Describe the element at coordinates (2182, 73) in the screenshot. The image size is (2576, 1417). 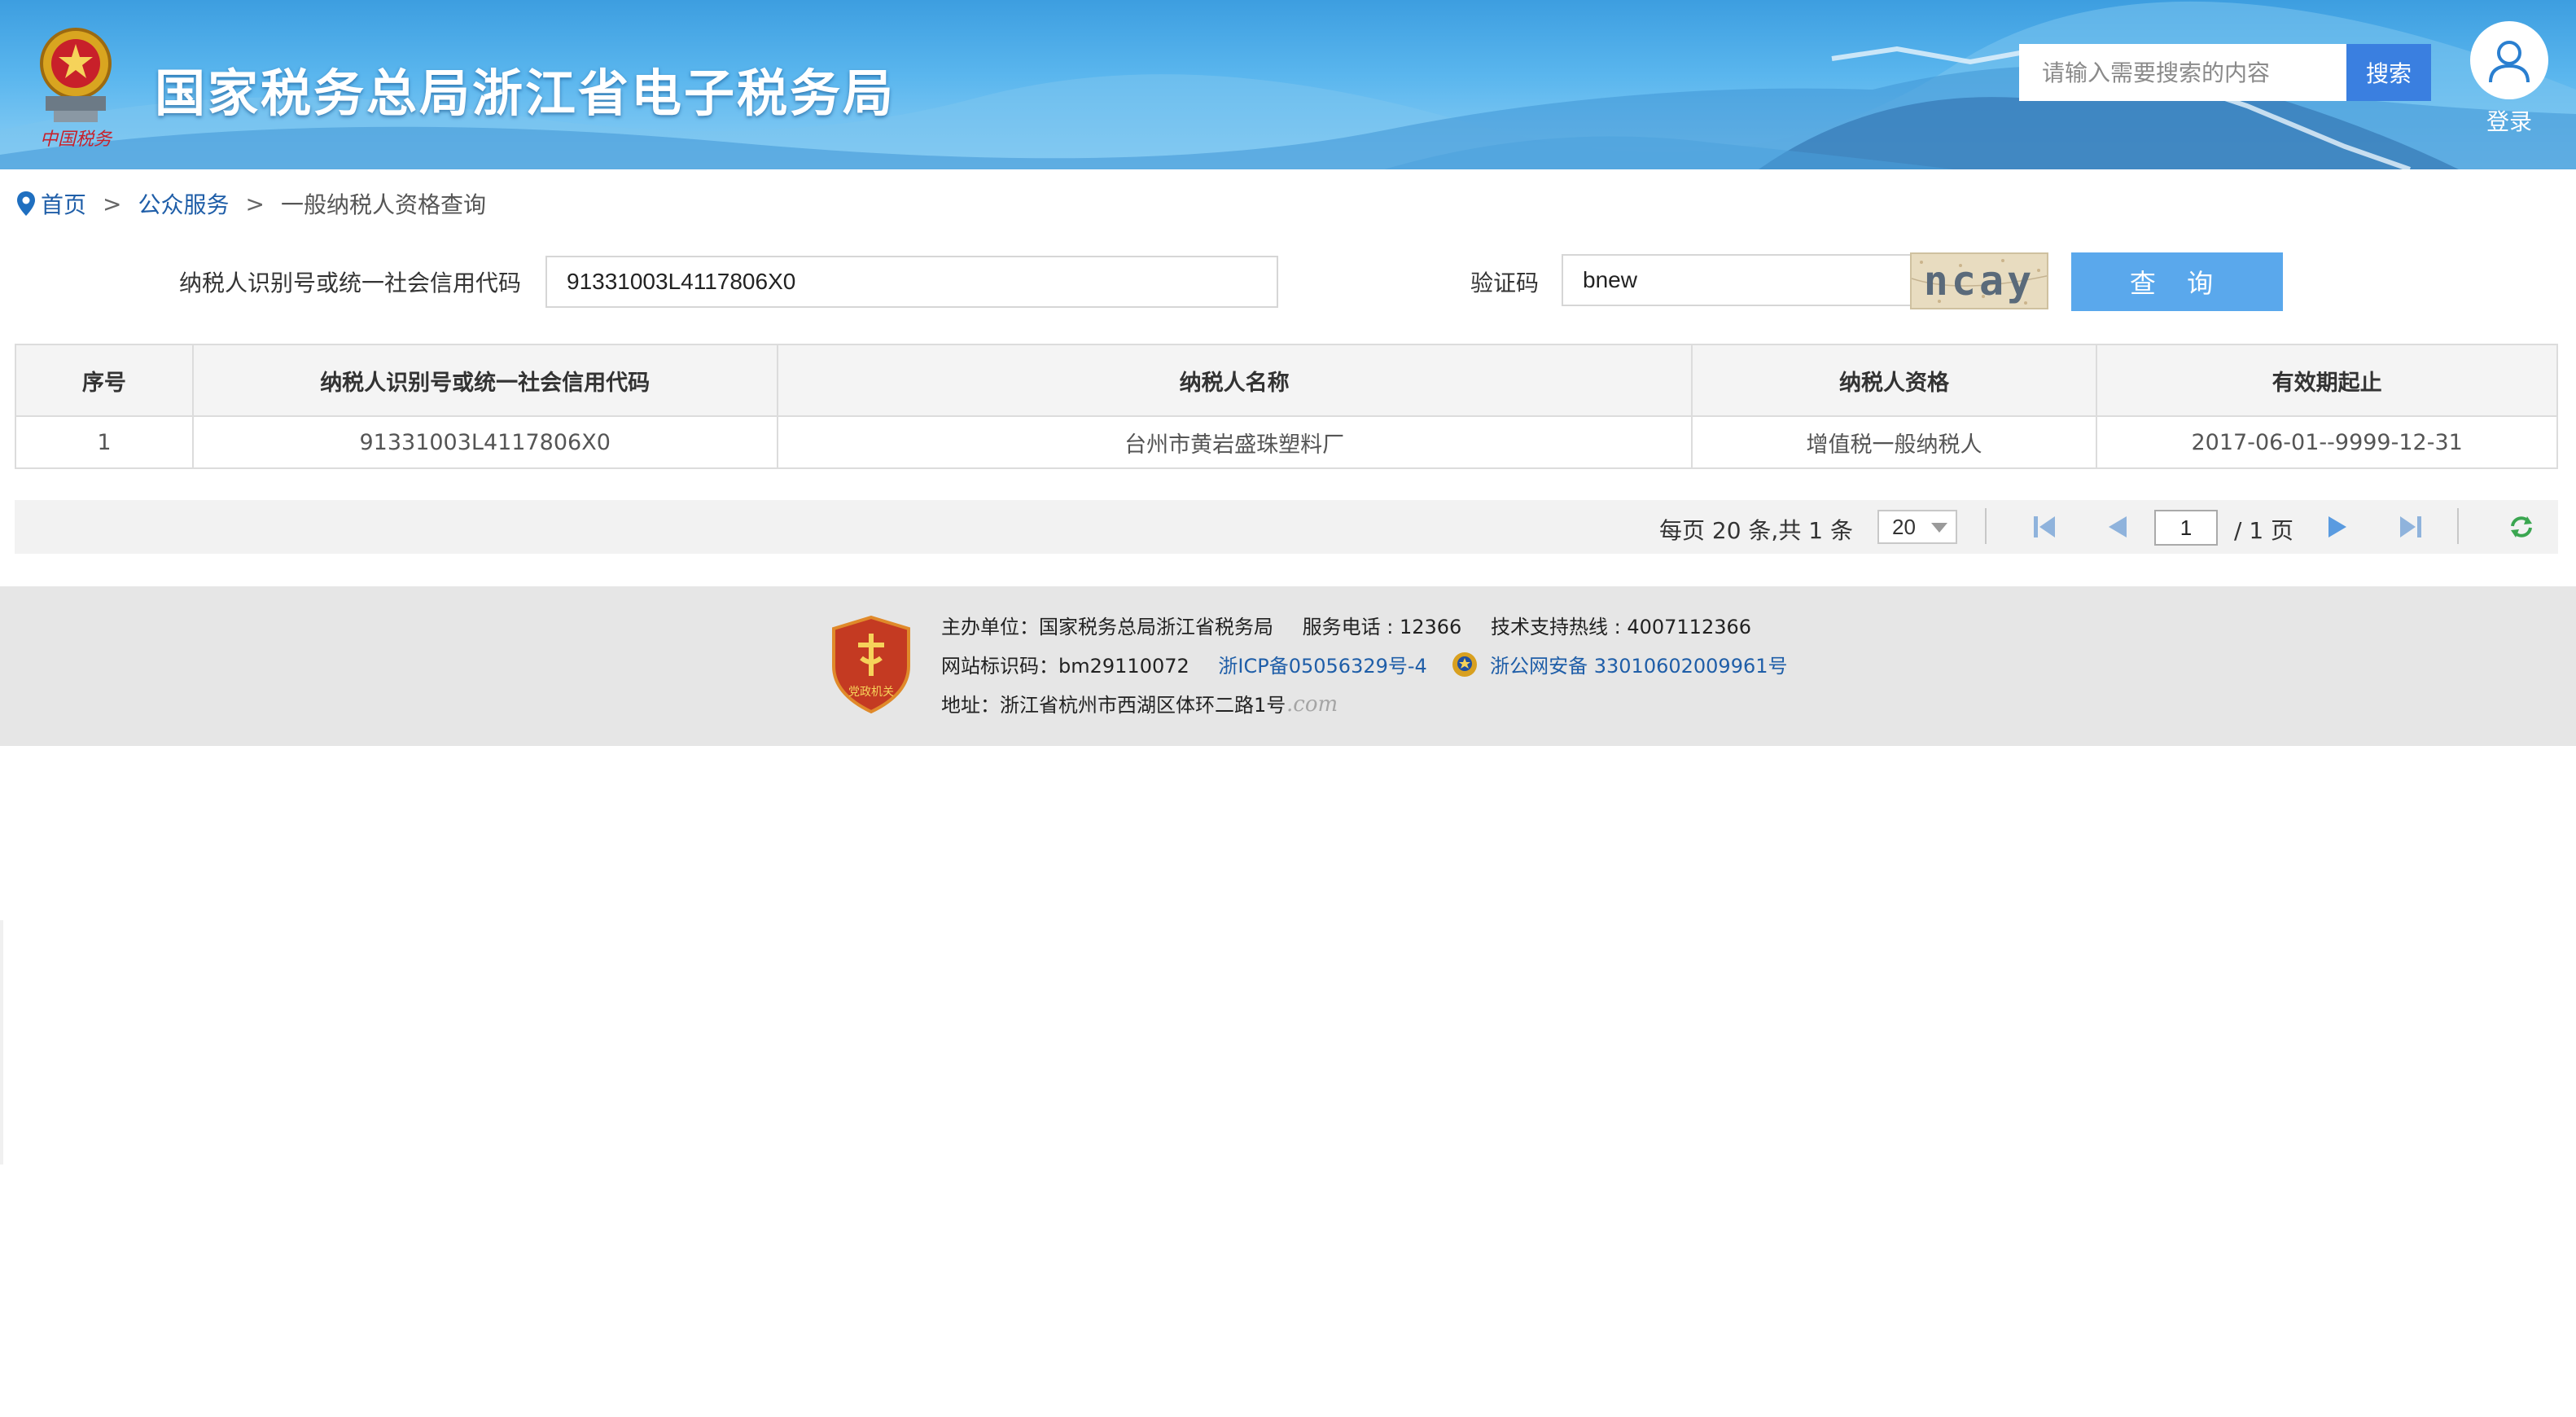
I see `site-search-input` at that location.